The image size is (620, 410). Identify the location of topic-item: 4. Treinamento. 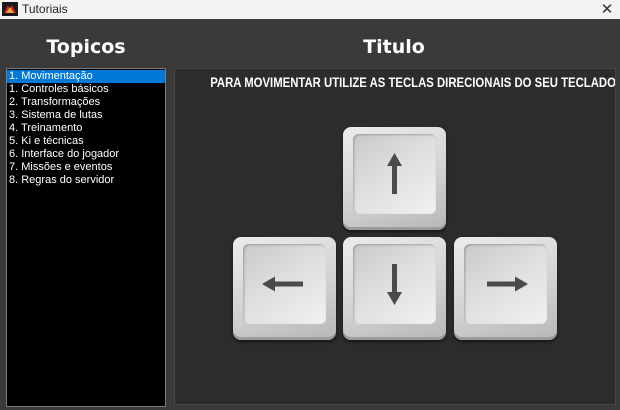
(86, 128).